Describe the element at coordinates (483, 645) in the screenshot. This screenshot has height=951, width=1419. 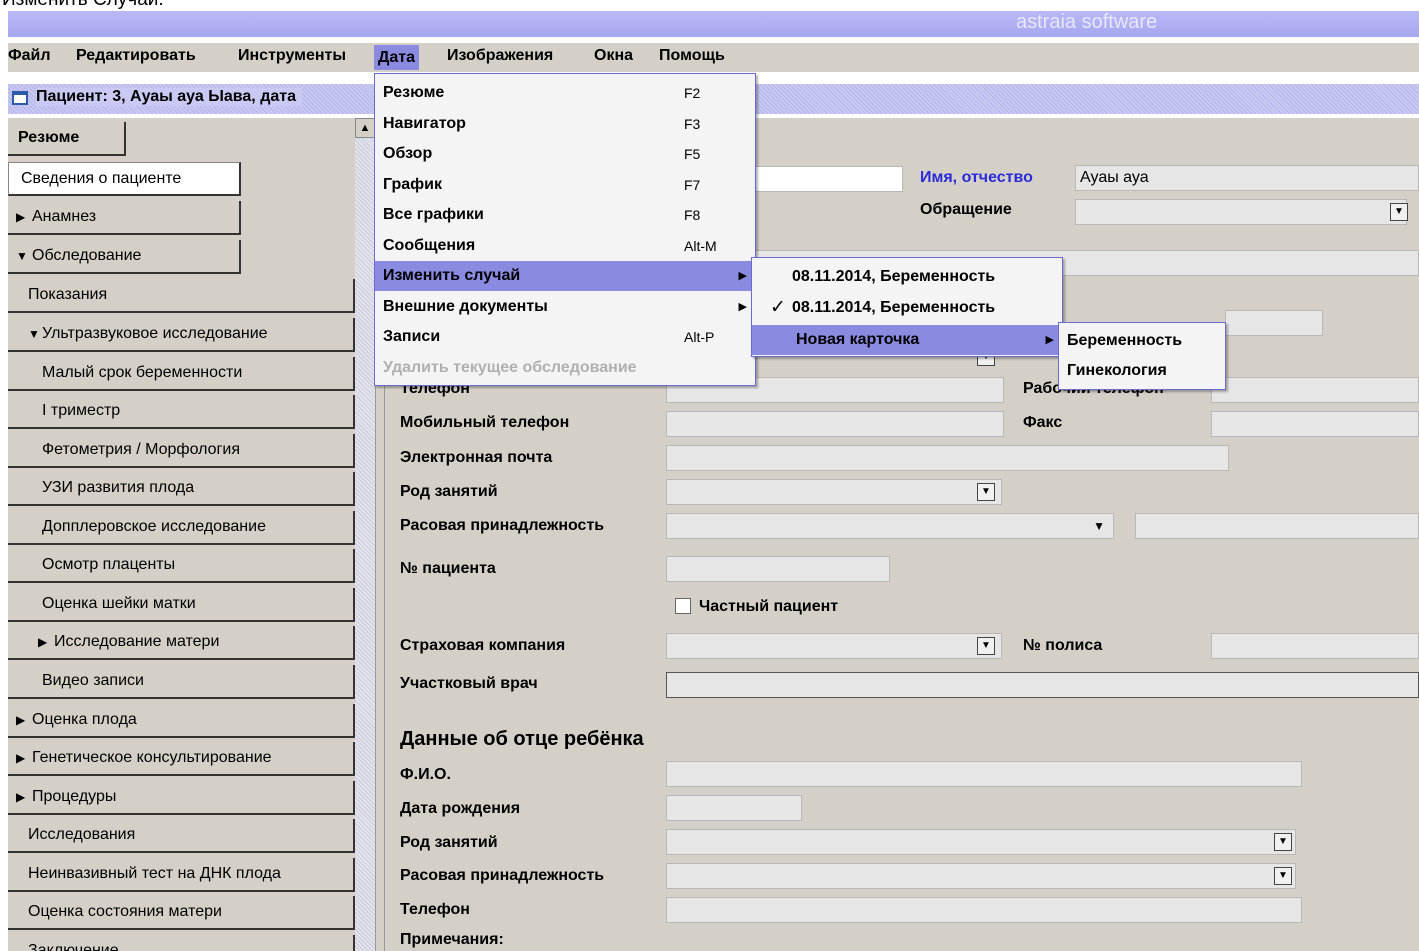
I see `insurance-label: Страховая компания` at that location.